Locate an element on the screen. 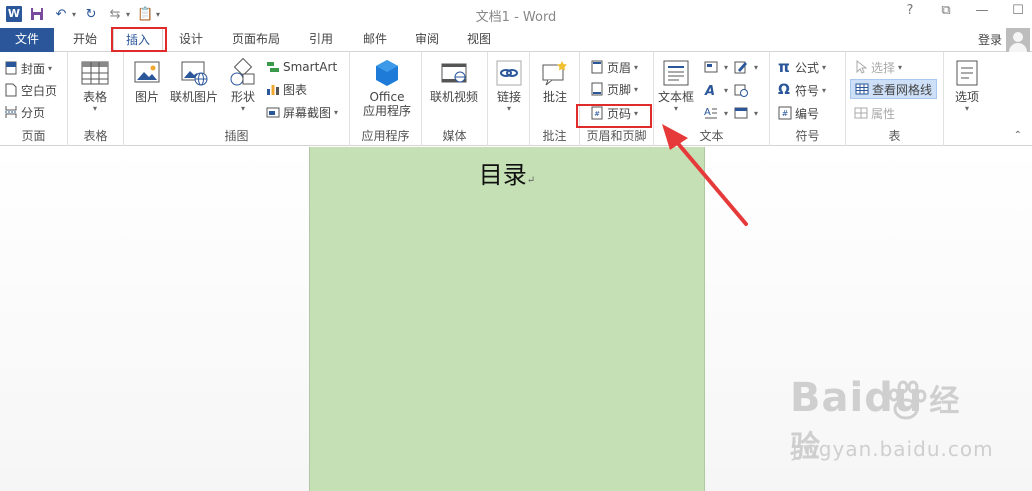  drop-cap-button: A ▾ is located at coordinates (716, 113).